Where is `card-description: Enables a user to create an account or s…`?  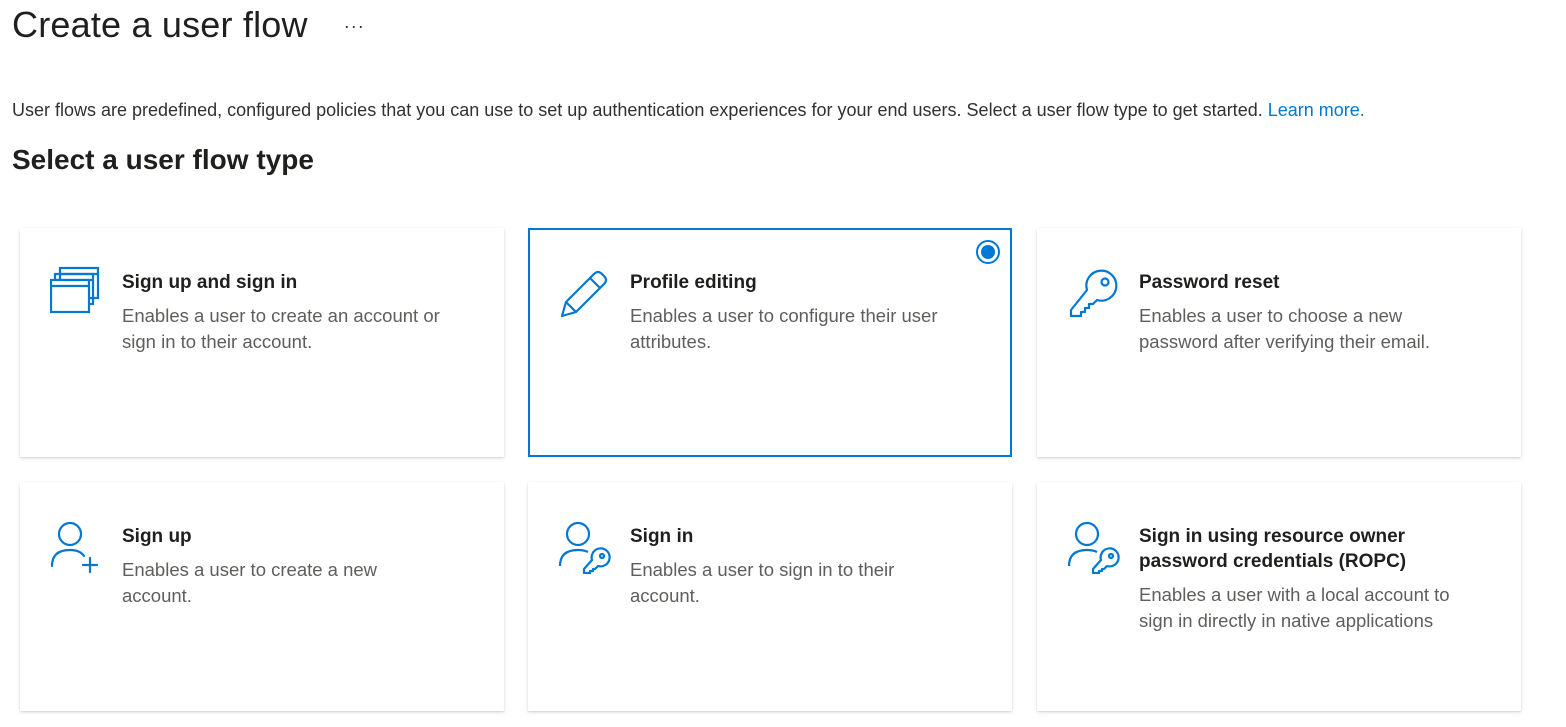
card-description: Enables a user to create an account or s… is located at coordinates (281, 328).